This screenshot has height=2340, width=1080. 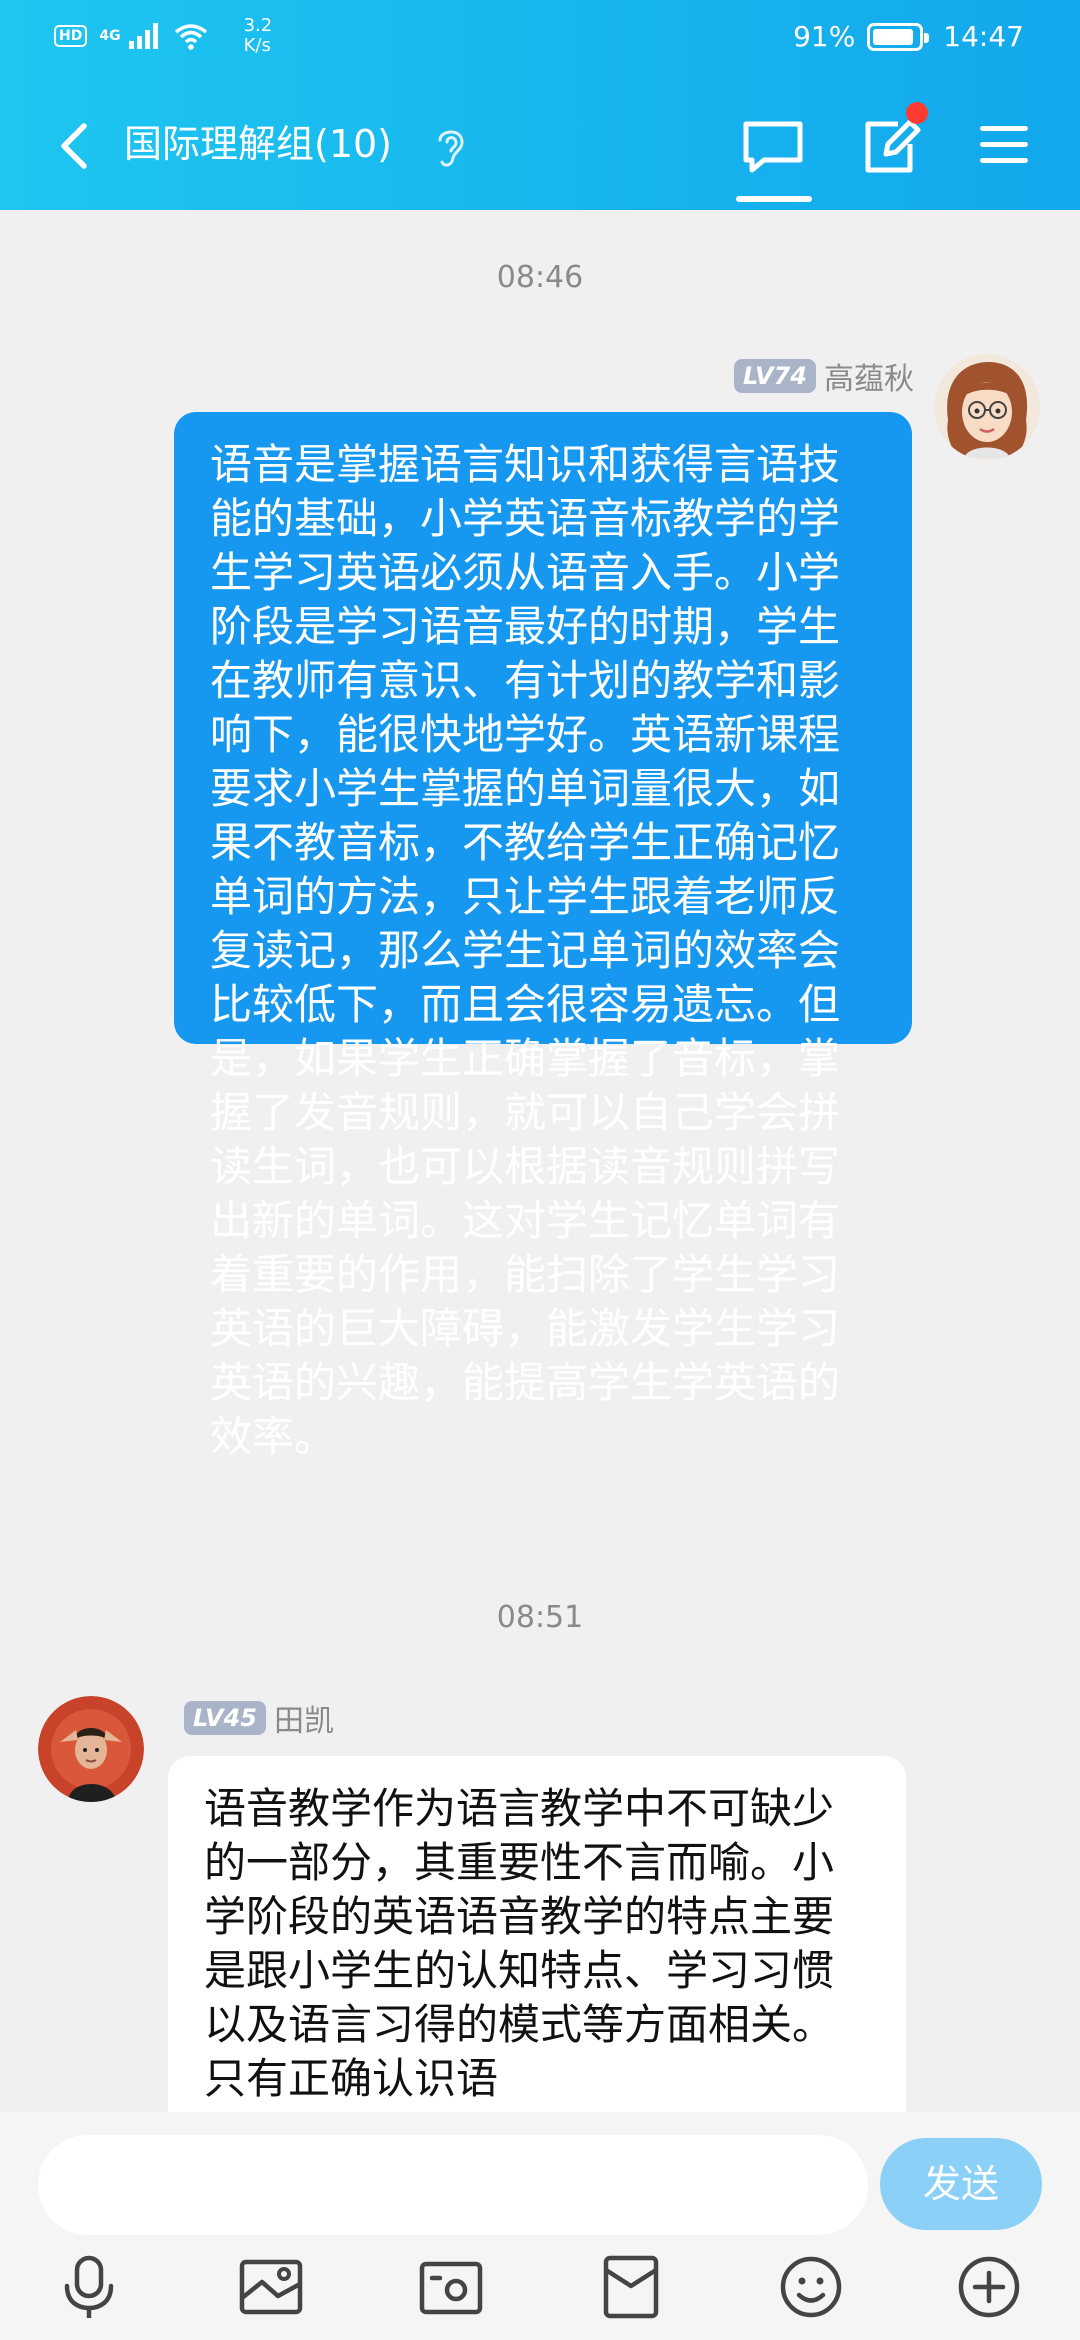 I want to click on timestamp: 08:46, so click(x=540, y=277).